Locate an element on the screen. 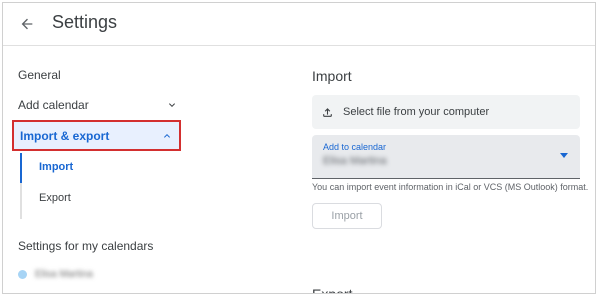 This screenshot has width=600, height=297. add-to-calendar-value: Elisa Martina is located at coordinates (355, 161).